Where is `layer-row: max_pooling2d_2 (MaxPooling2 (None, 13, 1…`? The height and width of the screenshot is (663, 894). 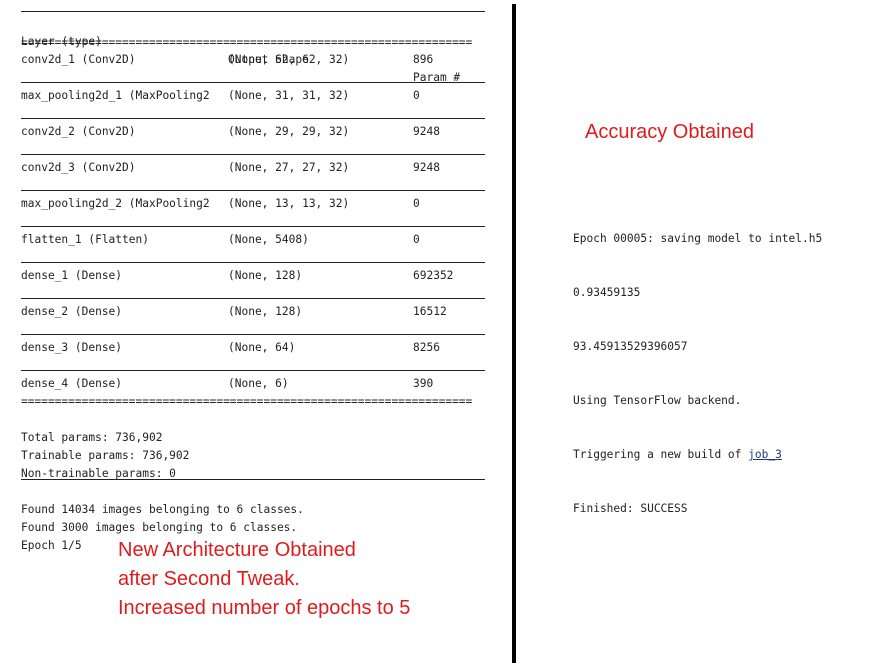
layer-row: max_pooling2d_2 (MaxPooling2 (None, 13, 1… is located at coordinates (256, 204).